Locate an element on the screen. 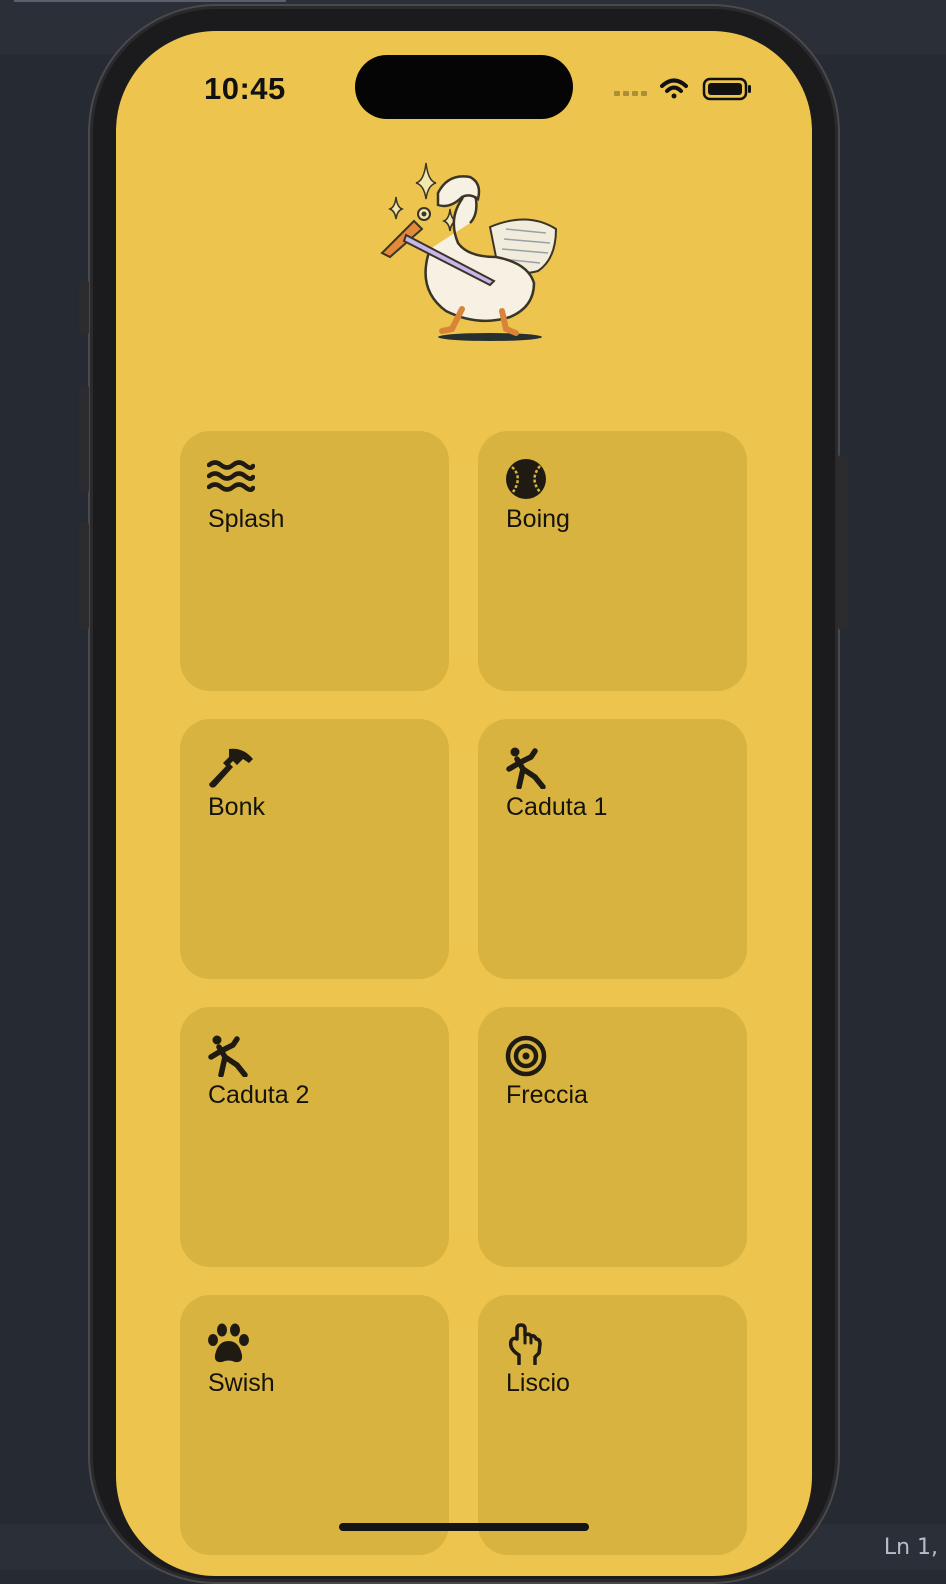  hammer-icon is located at coordinates (231, 768).